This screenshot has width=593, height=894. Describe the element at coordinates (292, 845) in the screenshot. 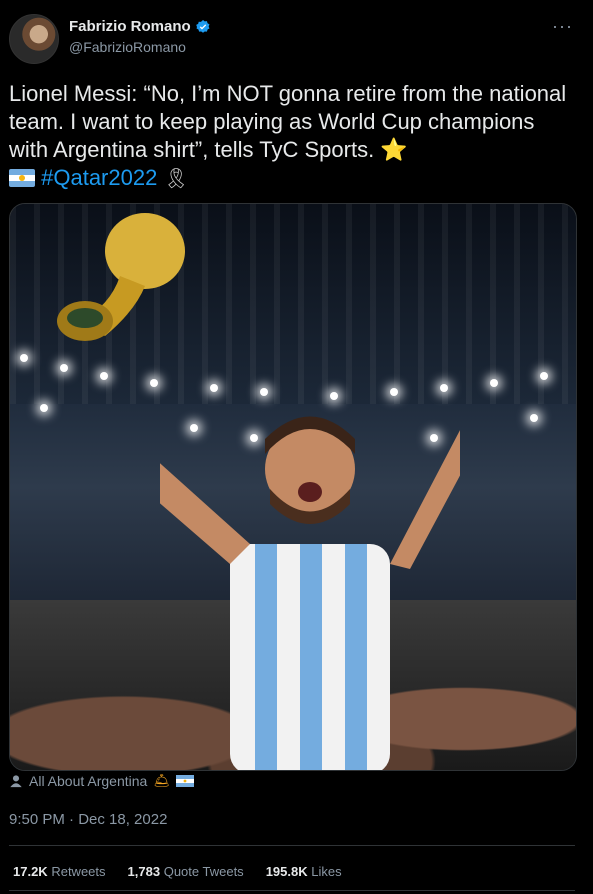

I see `divider-top` at that location.